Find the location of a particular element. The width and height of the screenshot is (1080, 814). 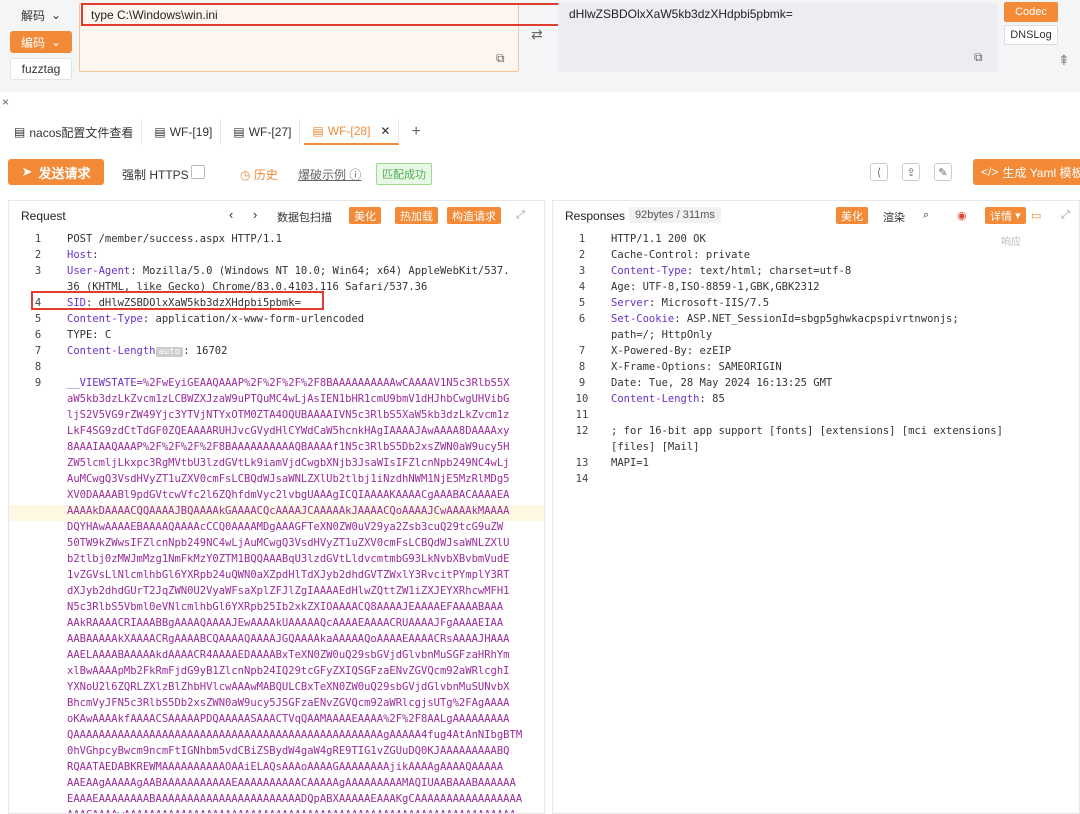

scan-button: 数据包扫描 is located at coordinates (304, 217).